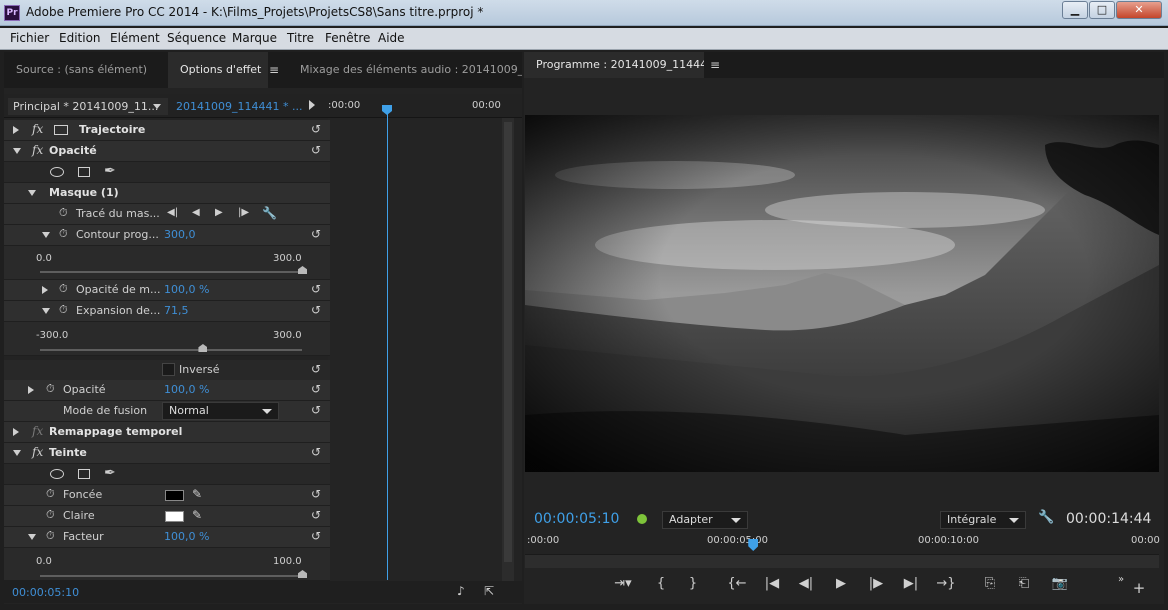 The height and width of the screenshot is (610, 1168). I want to click on tab-effect-controls: Options d'effet, so click(218, 70).